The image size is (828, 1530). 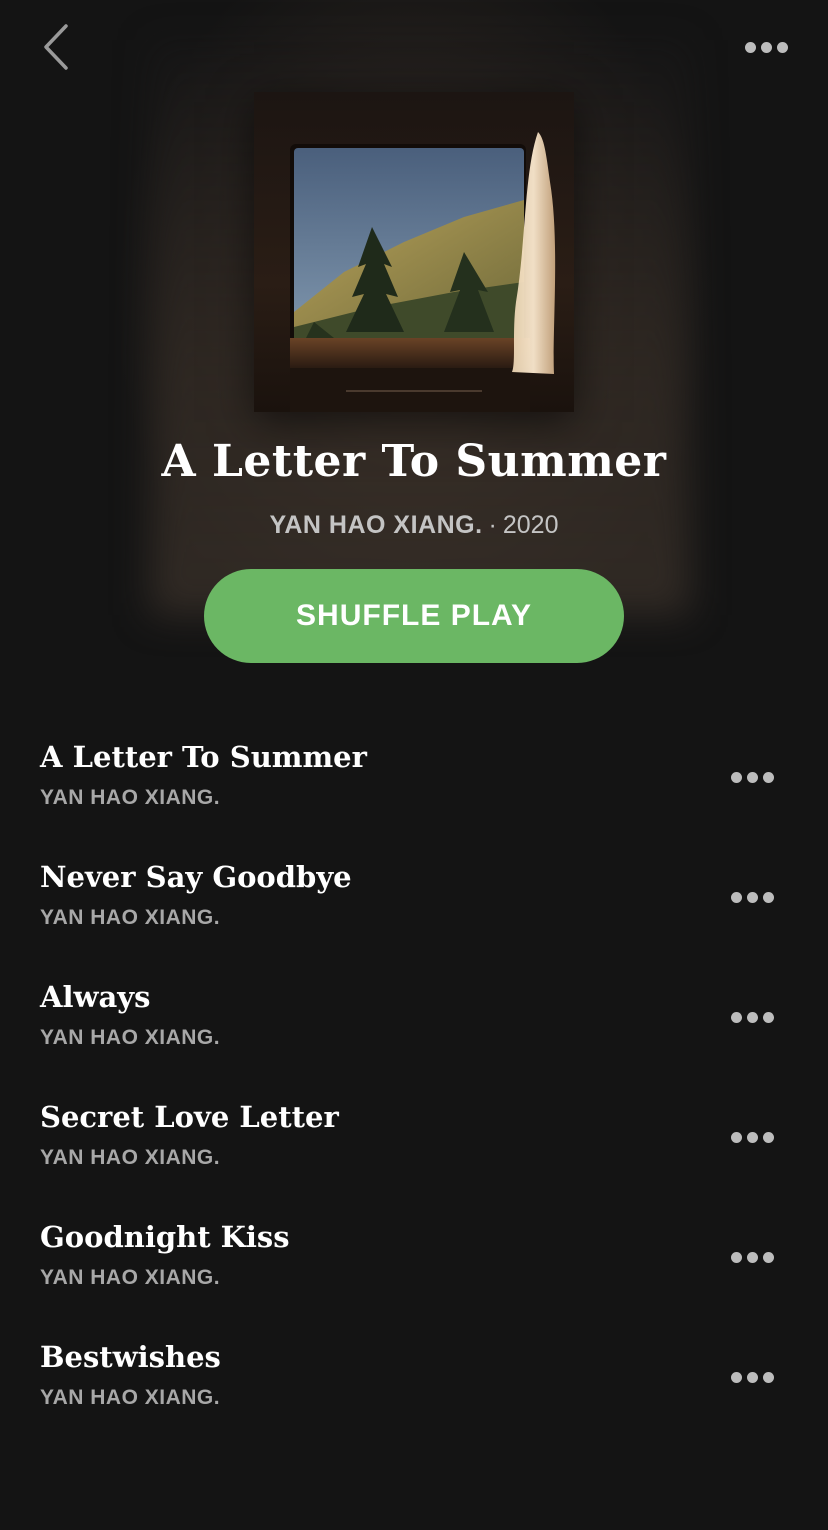 What do you see at coordinates (414, 1390) in the screenshot?
I see `track-row: Bestwishes YAN HAO XIANG.` at bounding box center [414, 1390].